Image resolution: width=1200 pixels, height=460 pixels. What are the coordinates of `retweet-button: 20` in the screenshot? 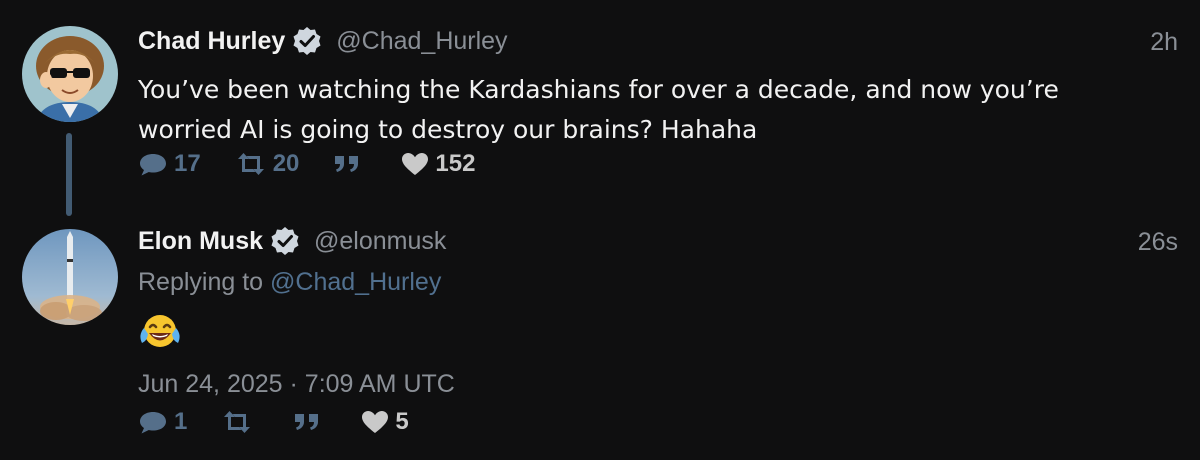 It's located at (267, 164).